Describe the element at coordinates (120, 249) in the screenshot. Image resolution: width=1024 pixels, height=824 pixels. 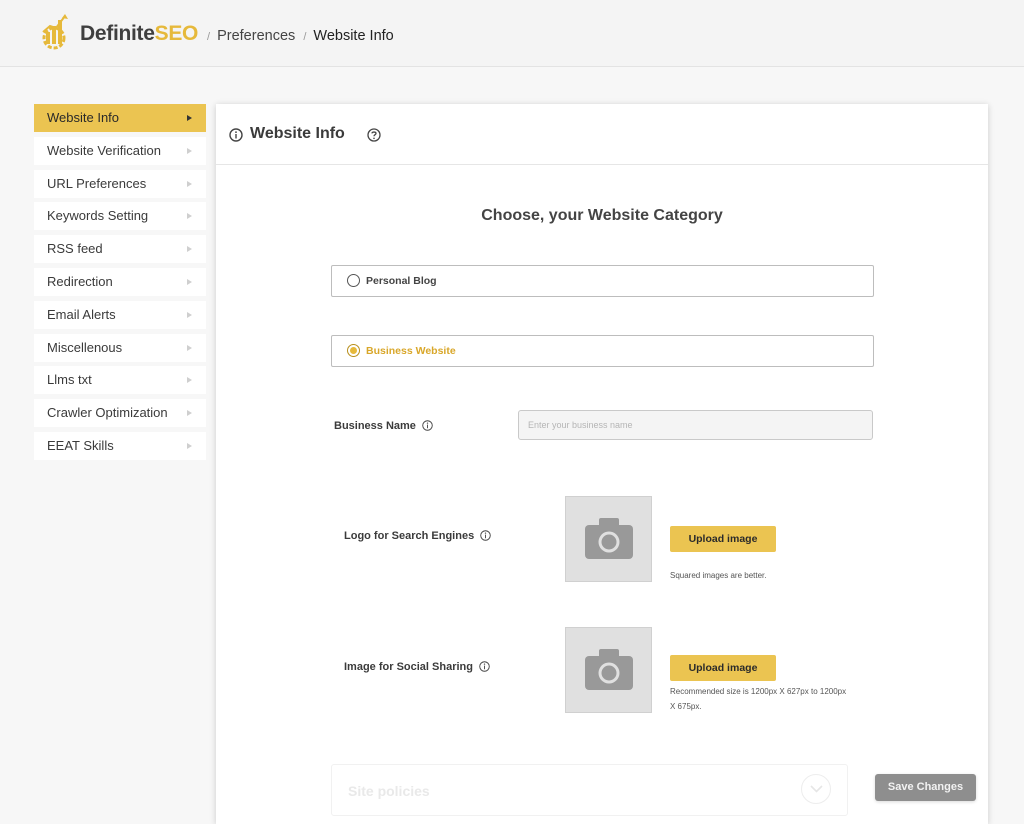
I see `sidebar-item-rss-feed: RSS feed` at that location.